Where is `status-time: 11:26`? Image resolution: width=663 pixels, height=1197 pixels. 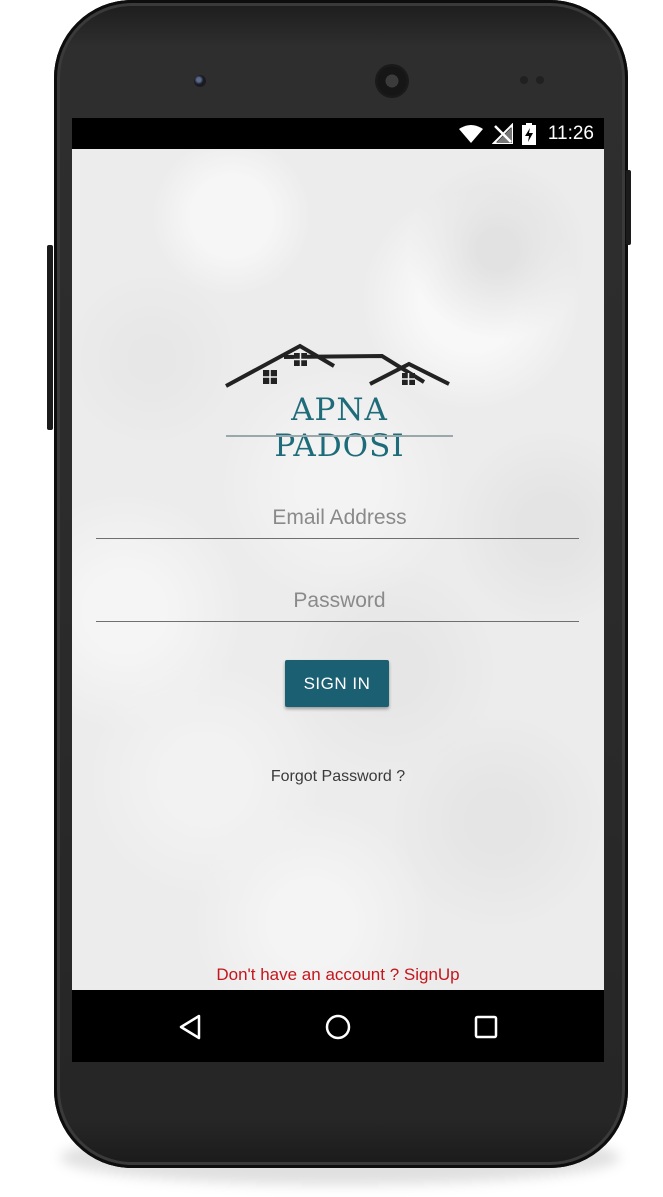
status-time: 11:26 is located at coordinates (570, 133).